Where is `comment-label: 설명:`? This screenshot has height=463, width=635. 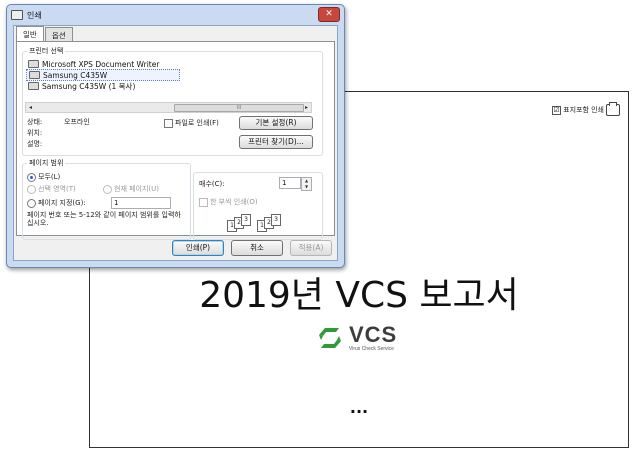
comment-label: 설명: is located at coordinates (35, 144).